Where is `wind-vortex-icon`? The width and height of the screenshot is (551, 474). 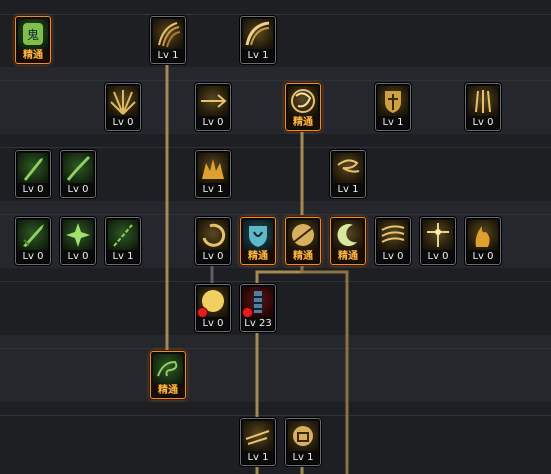
wind-vortex-icon is located at coordinates (168, 369).